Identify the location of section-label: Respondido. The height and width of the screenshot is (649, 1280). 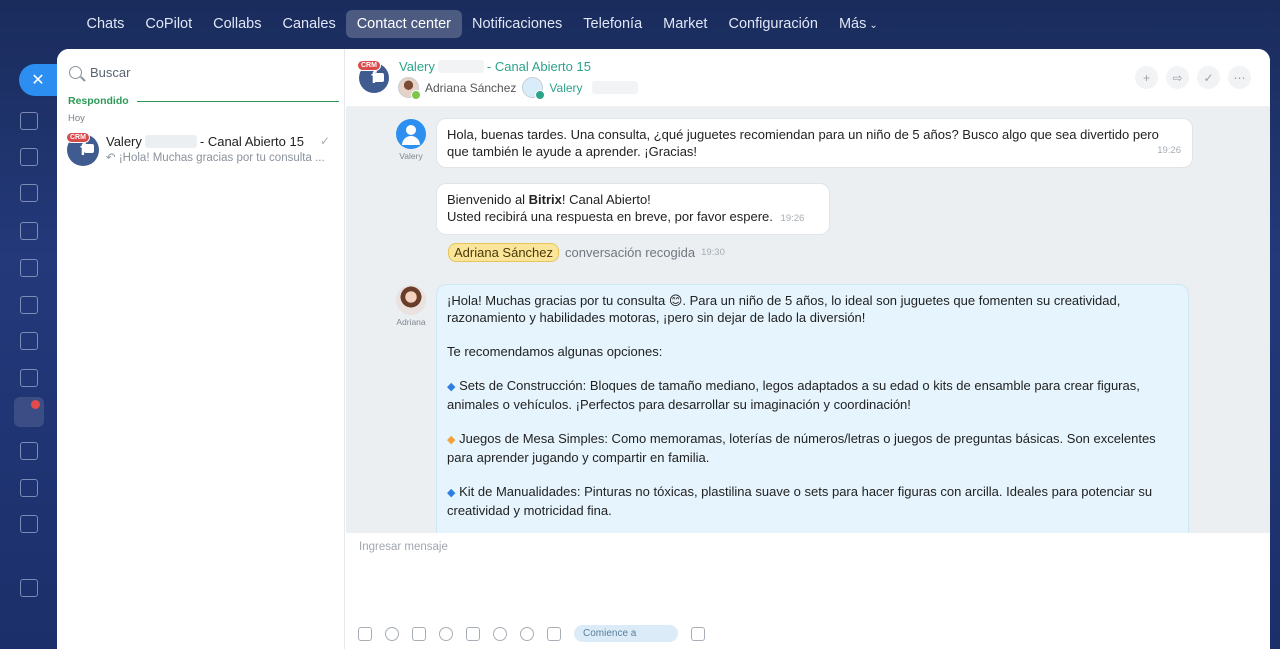
(98, 101).